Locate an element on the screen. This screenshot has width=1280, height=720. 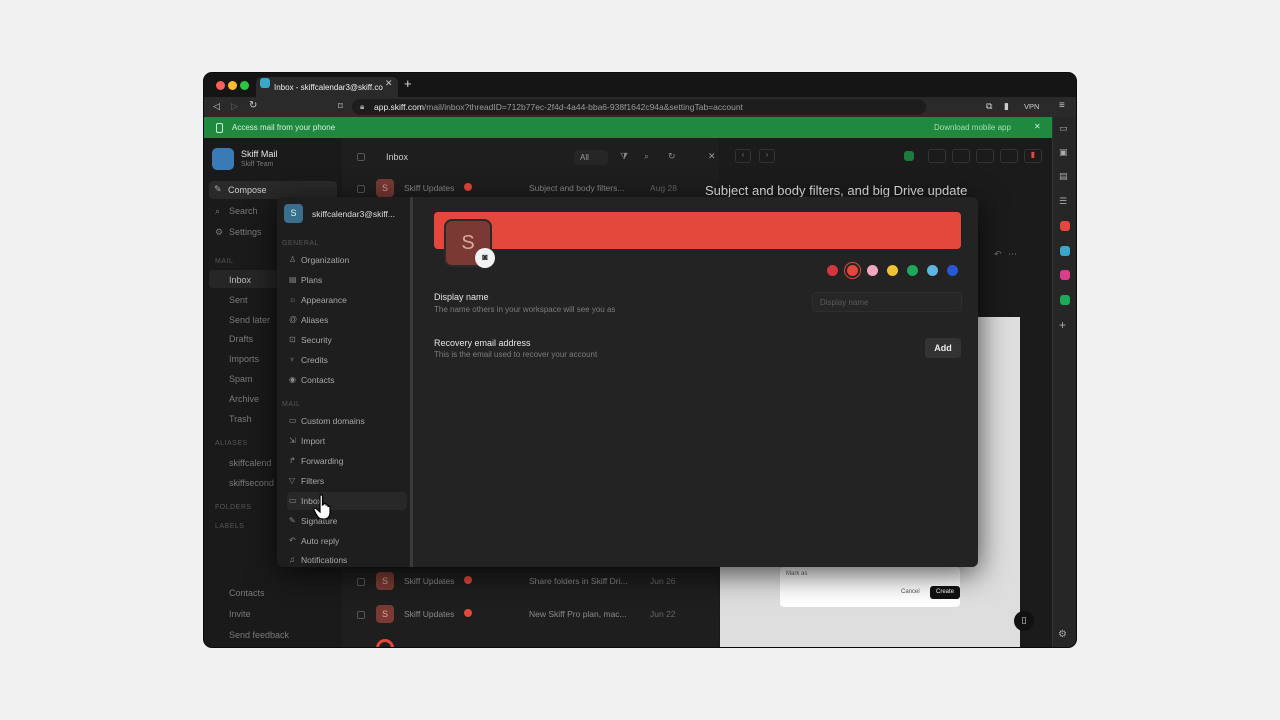
move-folder-icon is located at coordinates (961, 156).